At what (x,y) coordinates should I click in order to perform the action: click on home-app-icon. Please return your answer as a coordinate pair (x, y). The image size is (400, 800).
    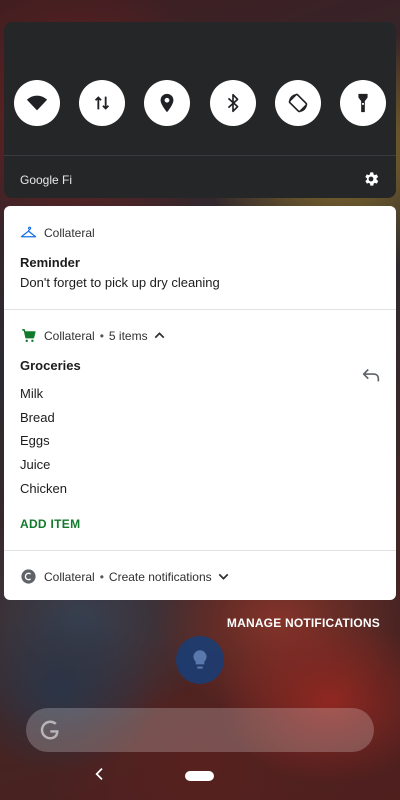
    Looking at the image, I should click on (200, 660).